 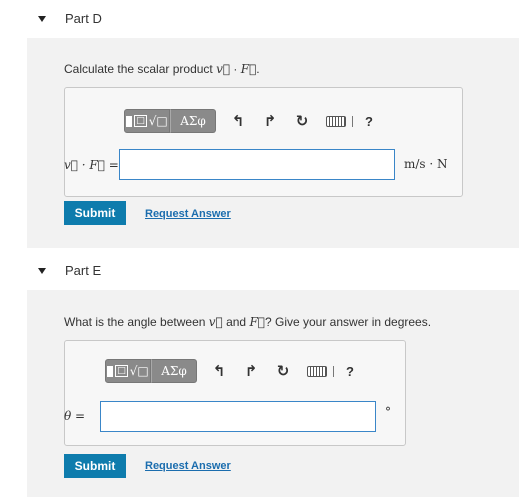 What do you see at coordinates (95, 213) in the screenshot?
I see `part-d-submit-button: Submit` at bounding box center [95, 213].